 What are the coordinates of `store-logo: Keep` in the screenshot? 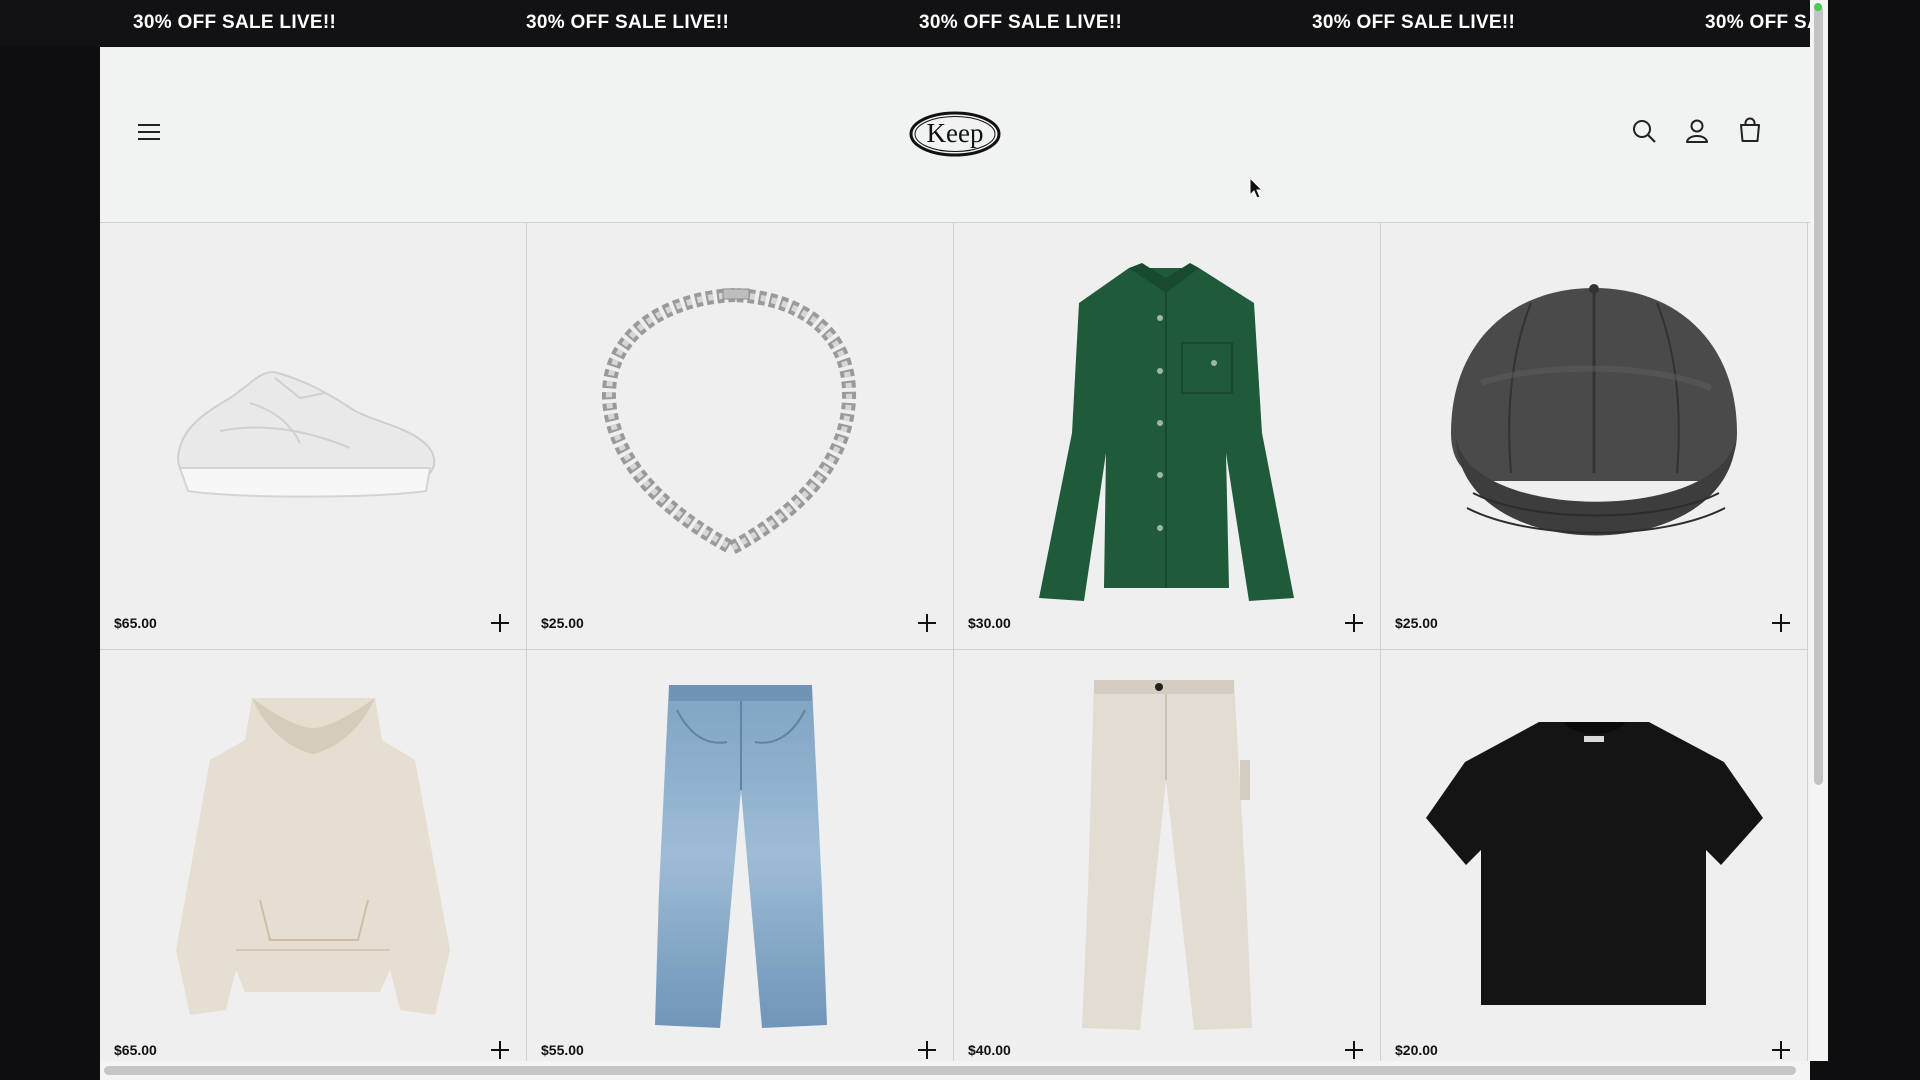 It's located at (955, 134).